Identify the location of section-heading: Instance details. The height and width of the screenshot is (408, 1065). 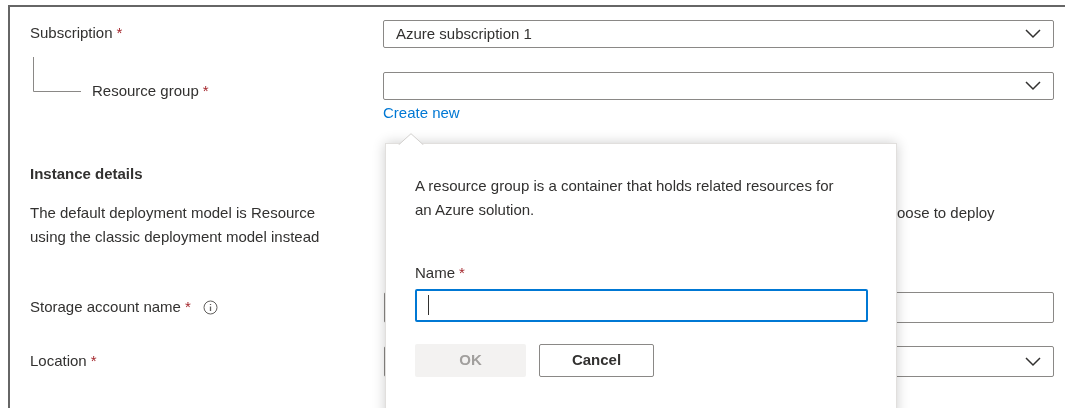
(87, 174).